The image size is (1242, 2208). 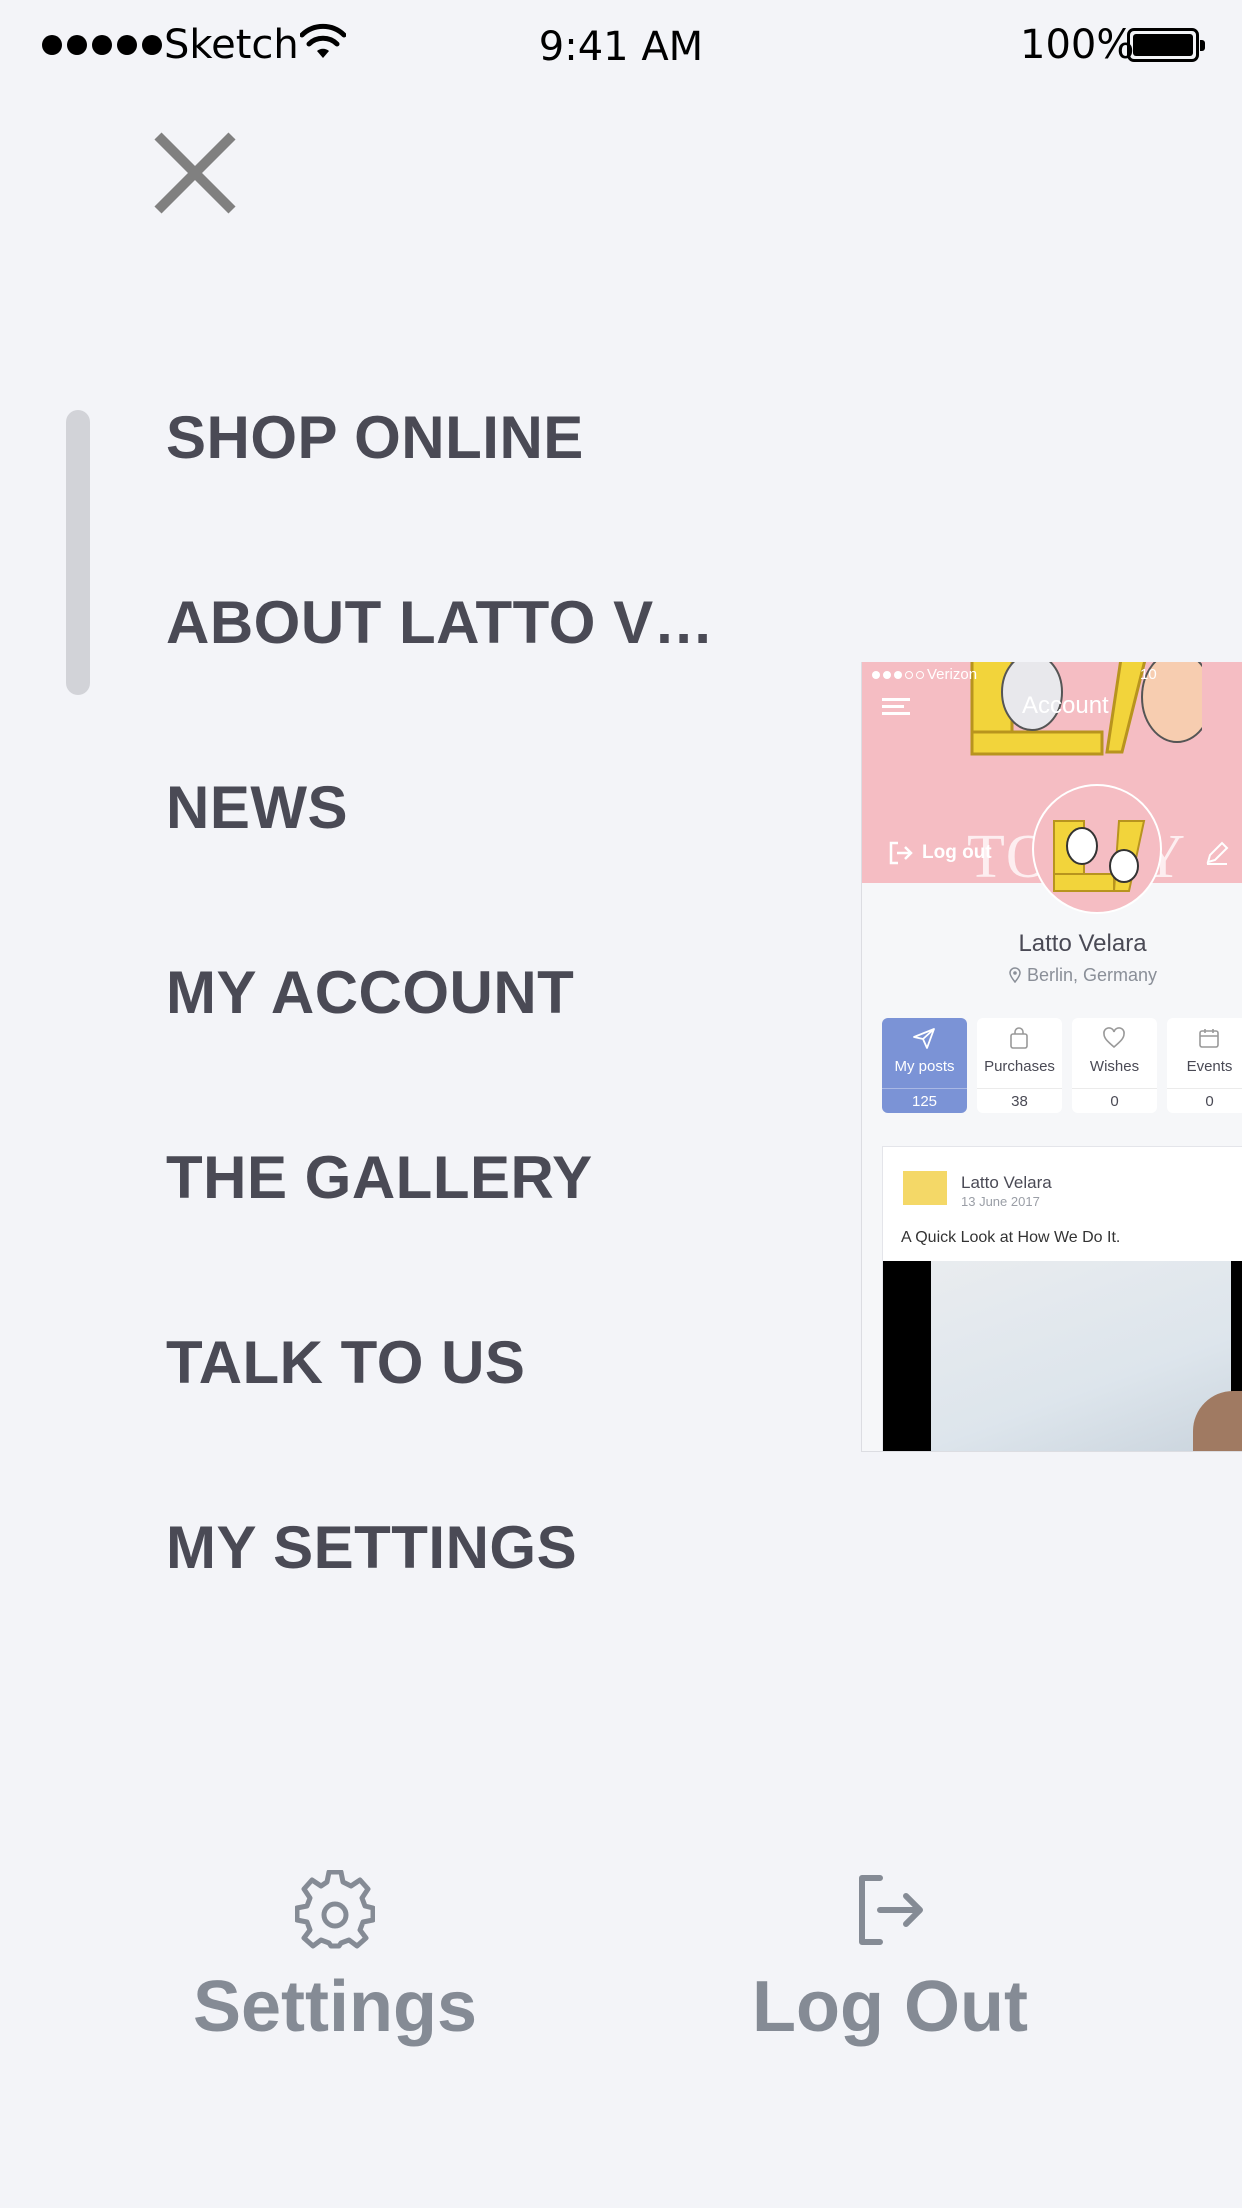 What do you see at coordinates (1148, 674) in the screenshot?
I see `preview-battery: 10` at bounding box center [1148, 674].